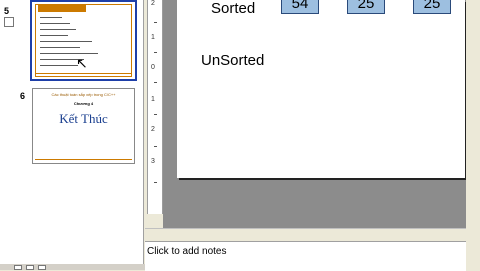  I want to click on ruler-number: 3, so click(153, 161).